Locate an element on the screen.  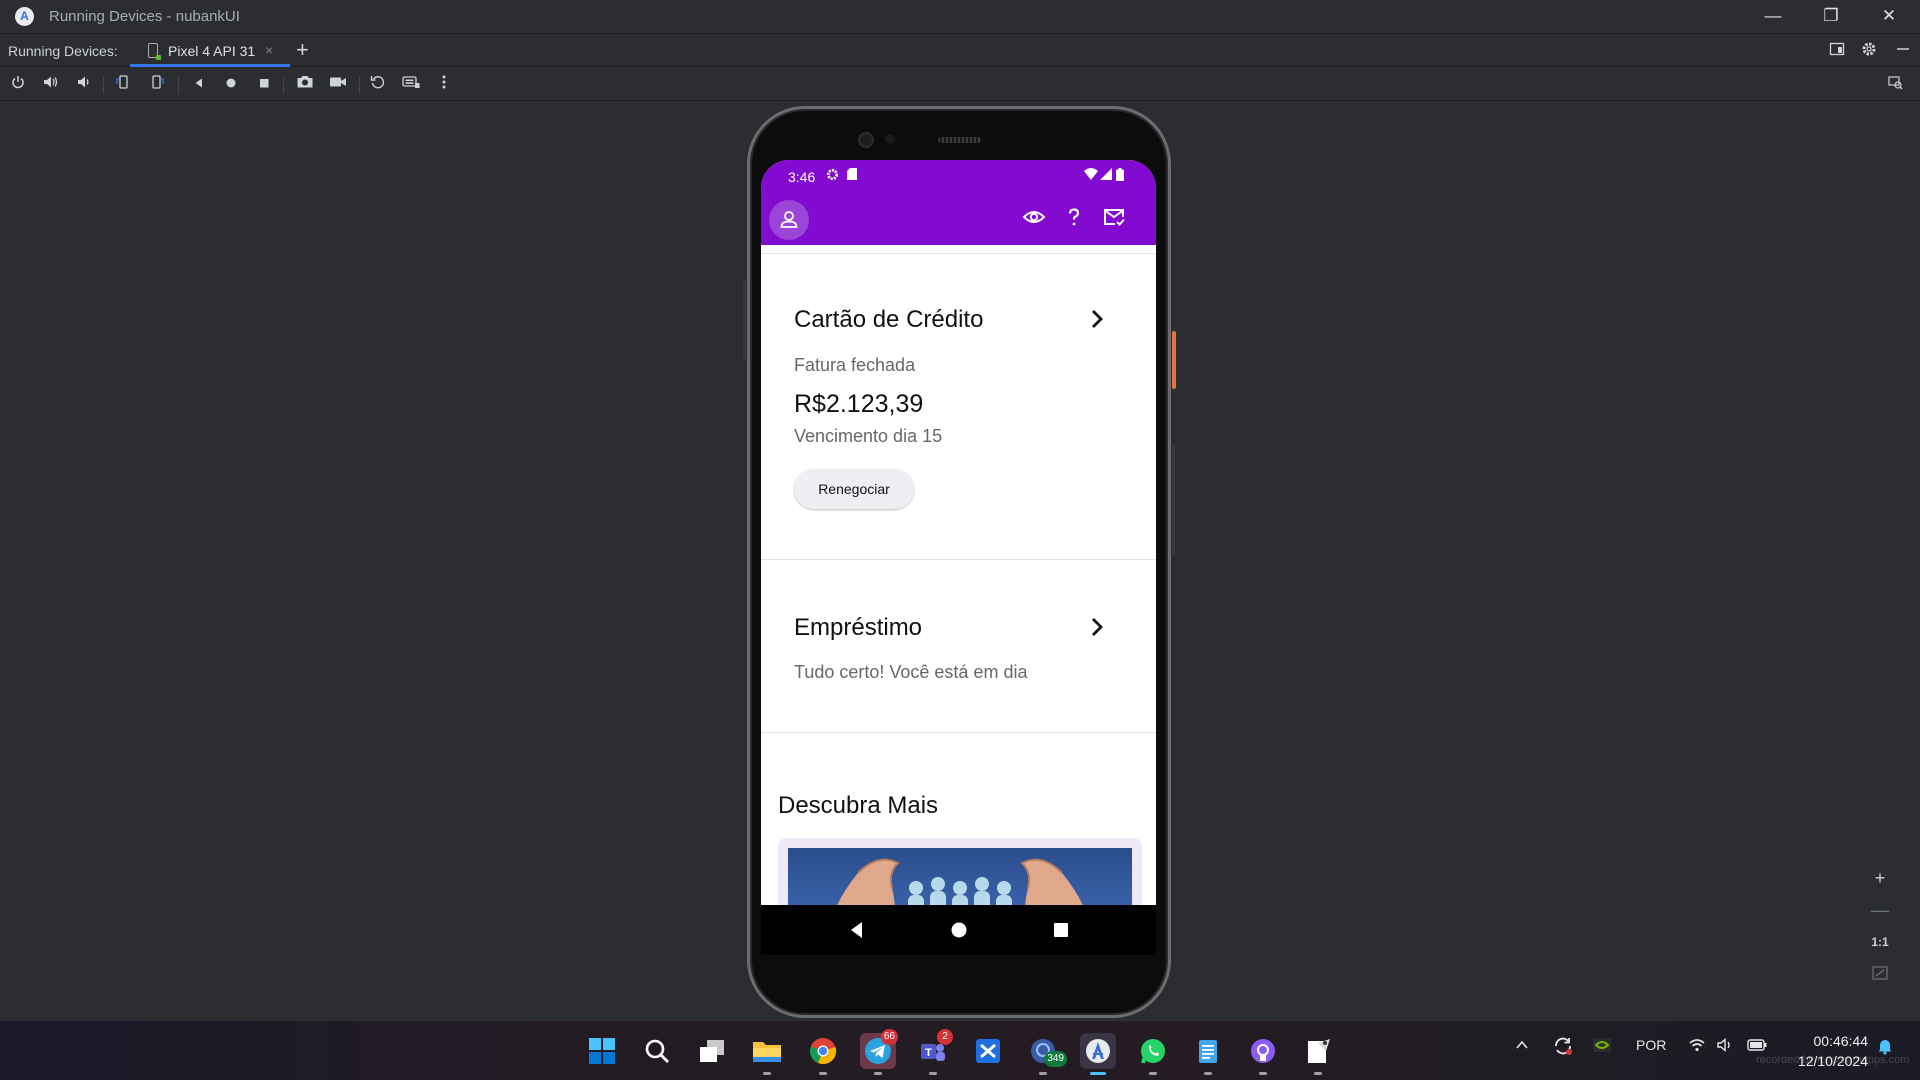
proximity-sensor is located at coordinates (890, 139).